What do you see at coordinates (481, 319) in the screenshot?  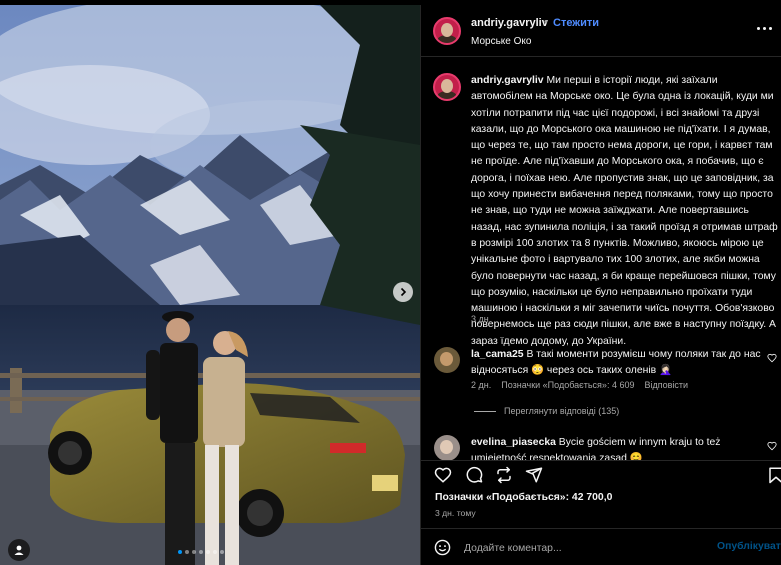 I see `caption-time: 3 дн.` at bounding box center [481, 319].